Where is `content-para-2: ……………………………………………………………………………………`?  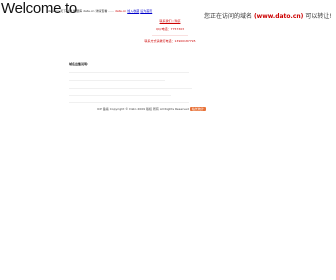 content-para-2: …………………………………………………………………………………… is located at coordinates (117, 80).